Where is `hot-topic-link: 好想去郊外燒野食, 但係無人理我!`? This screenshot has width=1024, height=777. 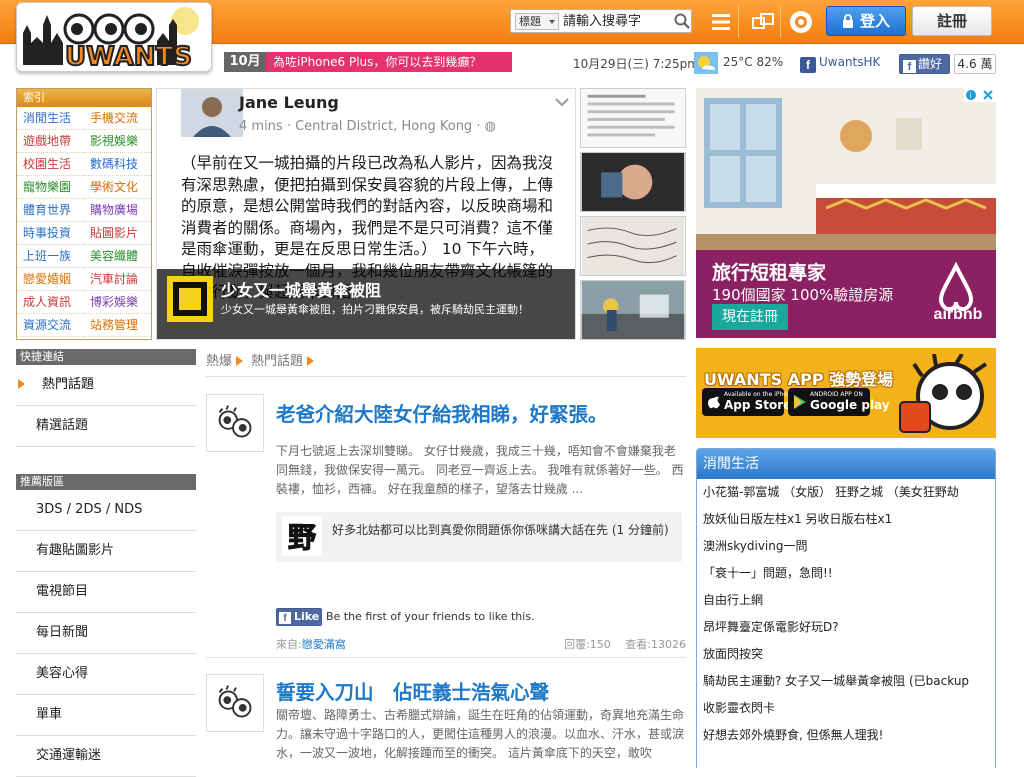
hot-topic-link: 好想去郊外燒野食, 但係無人理我! is located at coordinates (846, 735).